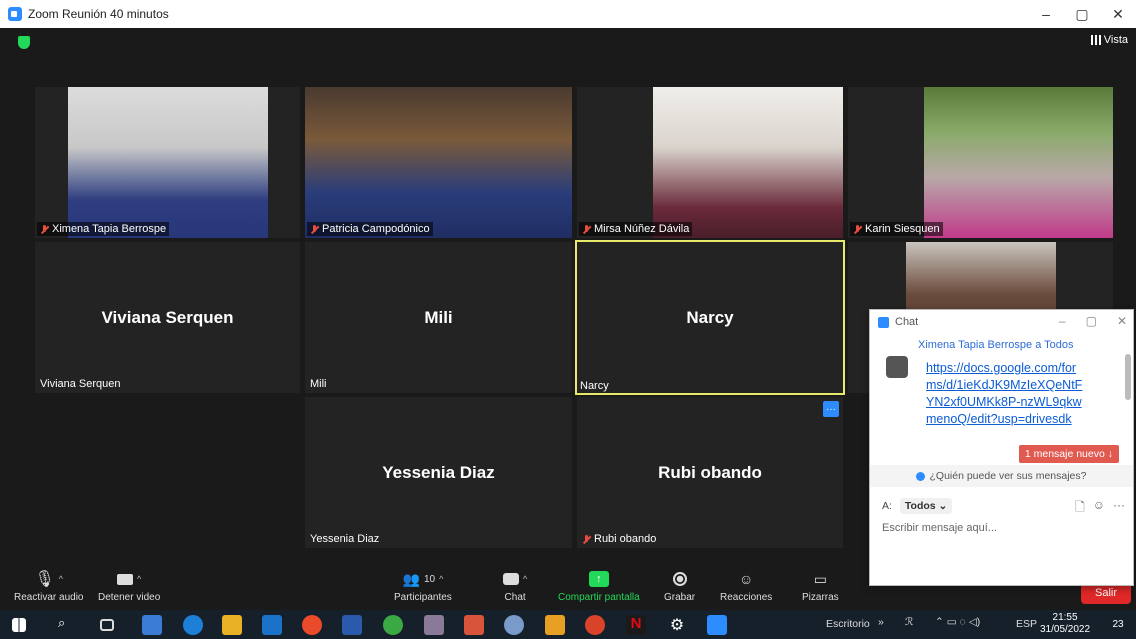 The height and width of the screenshot is (639, 1136). I want to click on photos-icon, so click(474, 625).